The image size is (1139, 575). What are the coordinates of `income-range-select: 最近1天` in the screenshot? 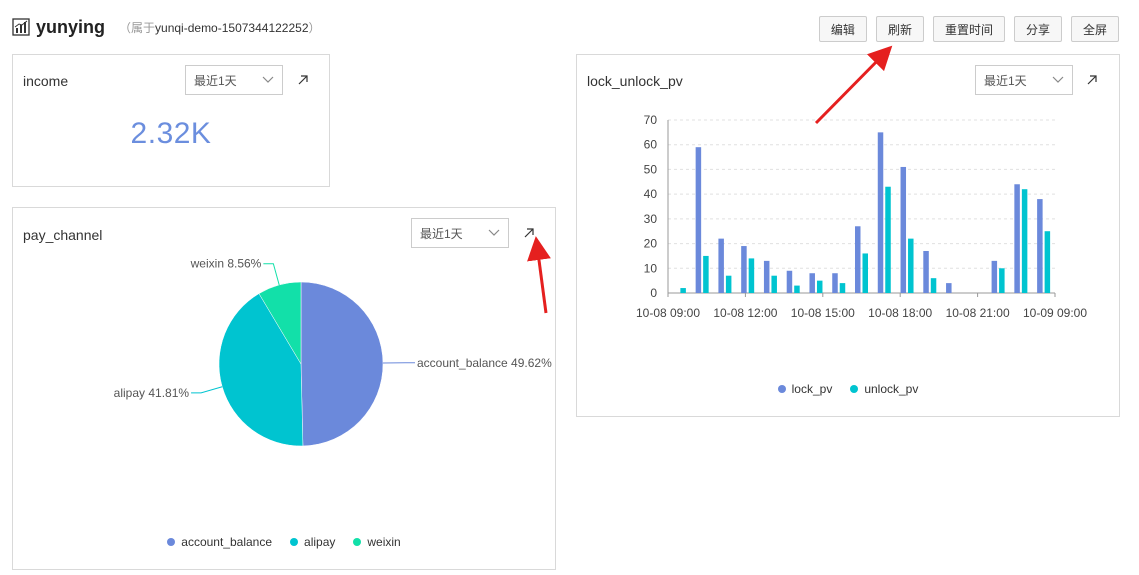 It's located at (234, 80).